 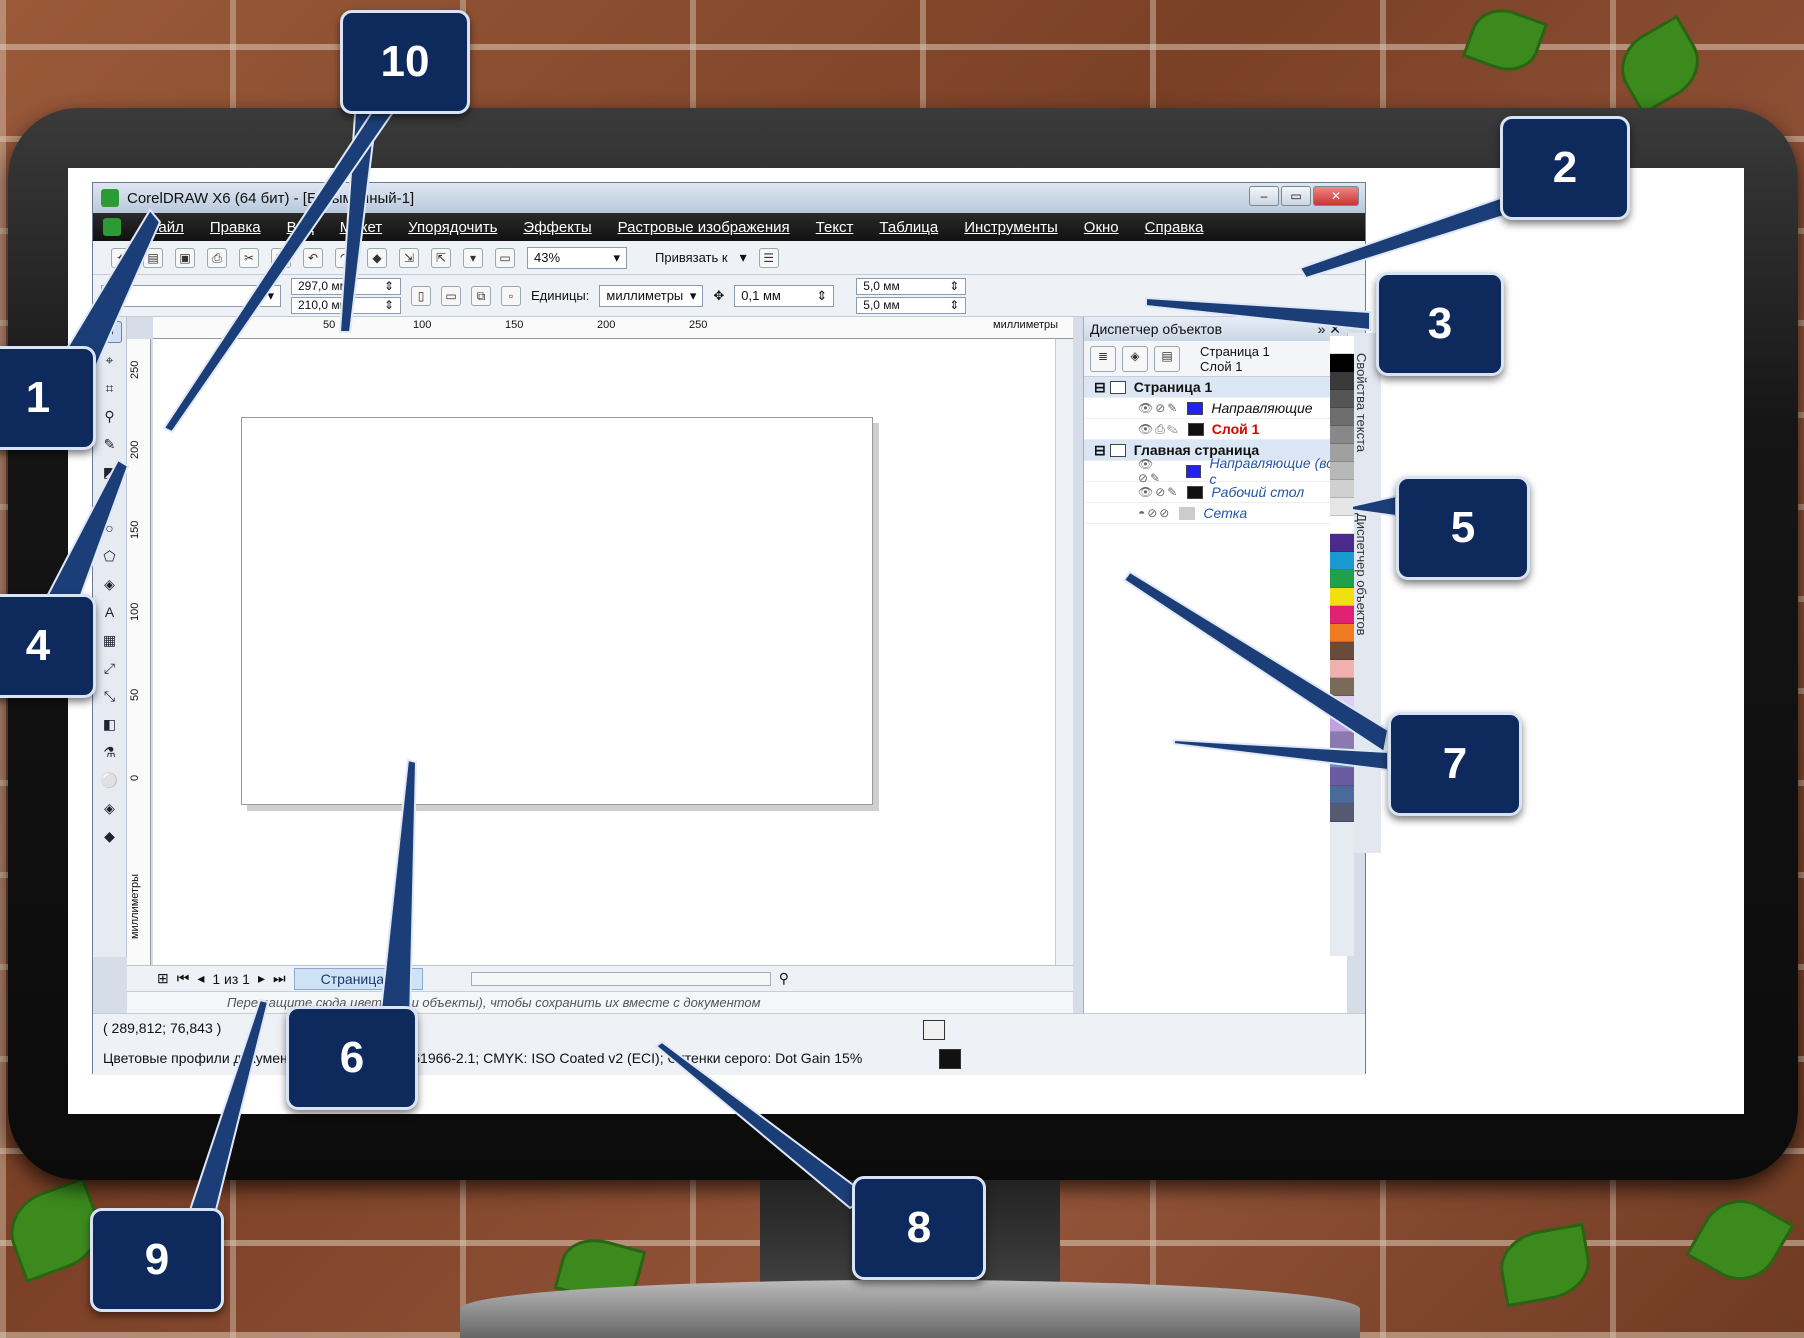 I want to click on fill-color-swatch, so click(x=934, y=1030).